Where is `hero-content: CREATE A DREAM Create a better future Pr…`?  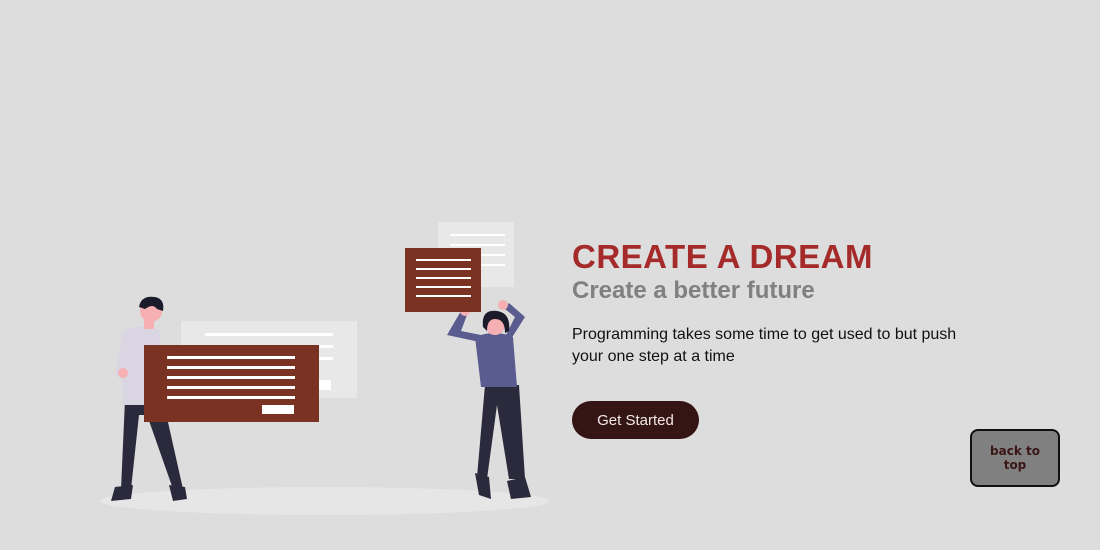 hero-content: CREATE A DREAM Create a better future Pr… is located at coordinates (782, 338).